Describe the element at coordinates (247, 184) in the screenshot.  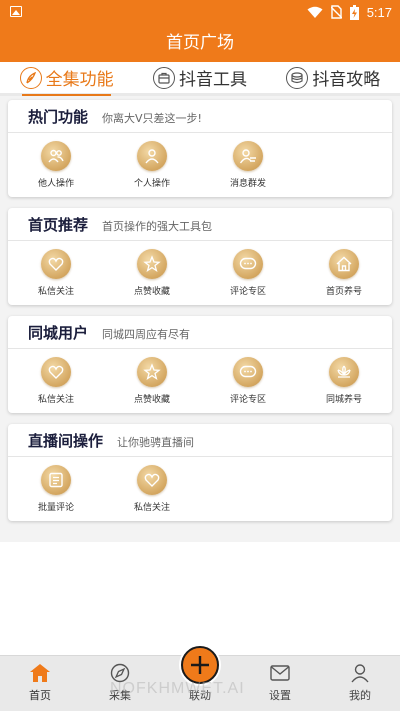
I see `feature-label: 消息群发` at that location.